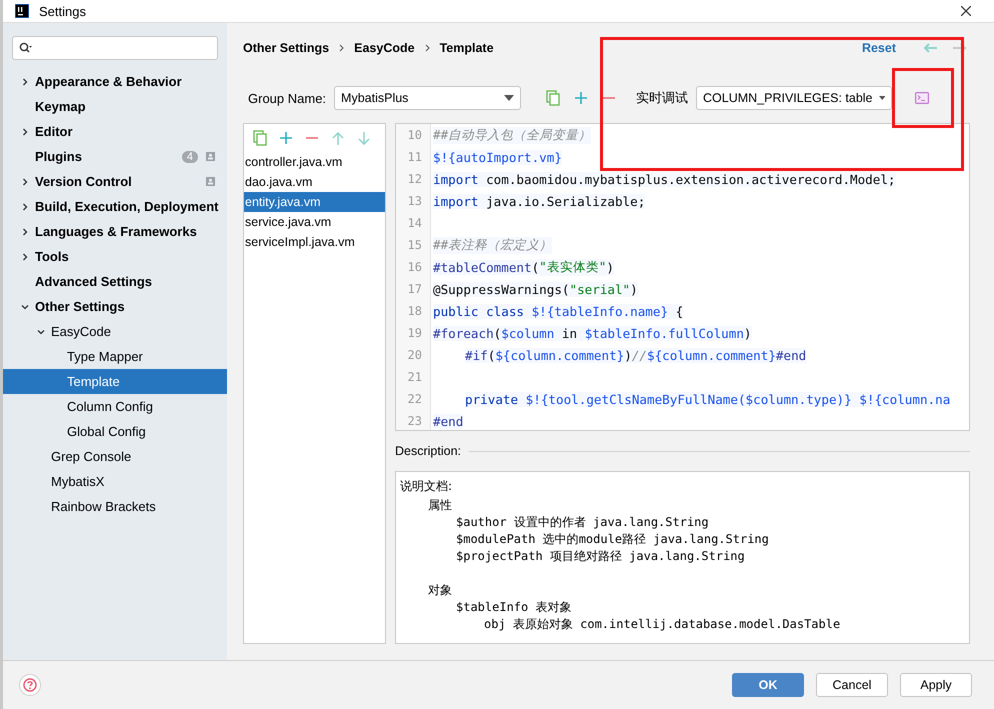 The width and height of the screenshot is (994, 709). I want to click on code-token: $tableInfo.fullColumn, so click(664, 333).